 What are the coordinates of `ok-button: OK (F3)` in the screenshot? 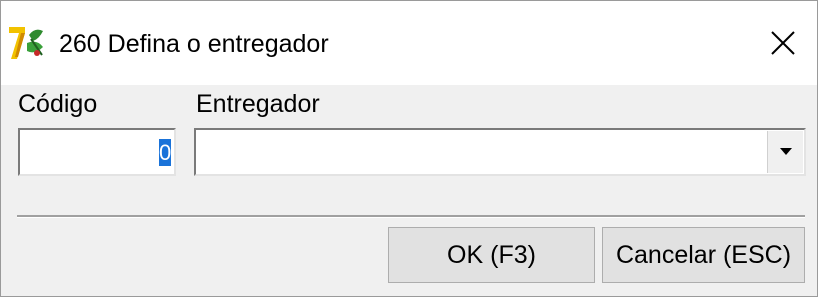 It's located at (491, 255).